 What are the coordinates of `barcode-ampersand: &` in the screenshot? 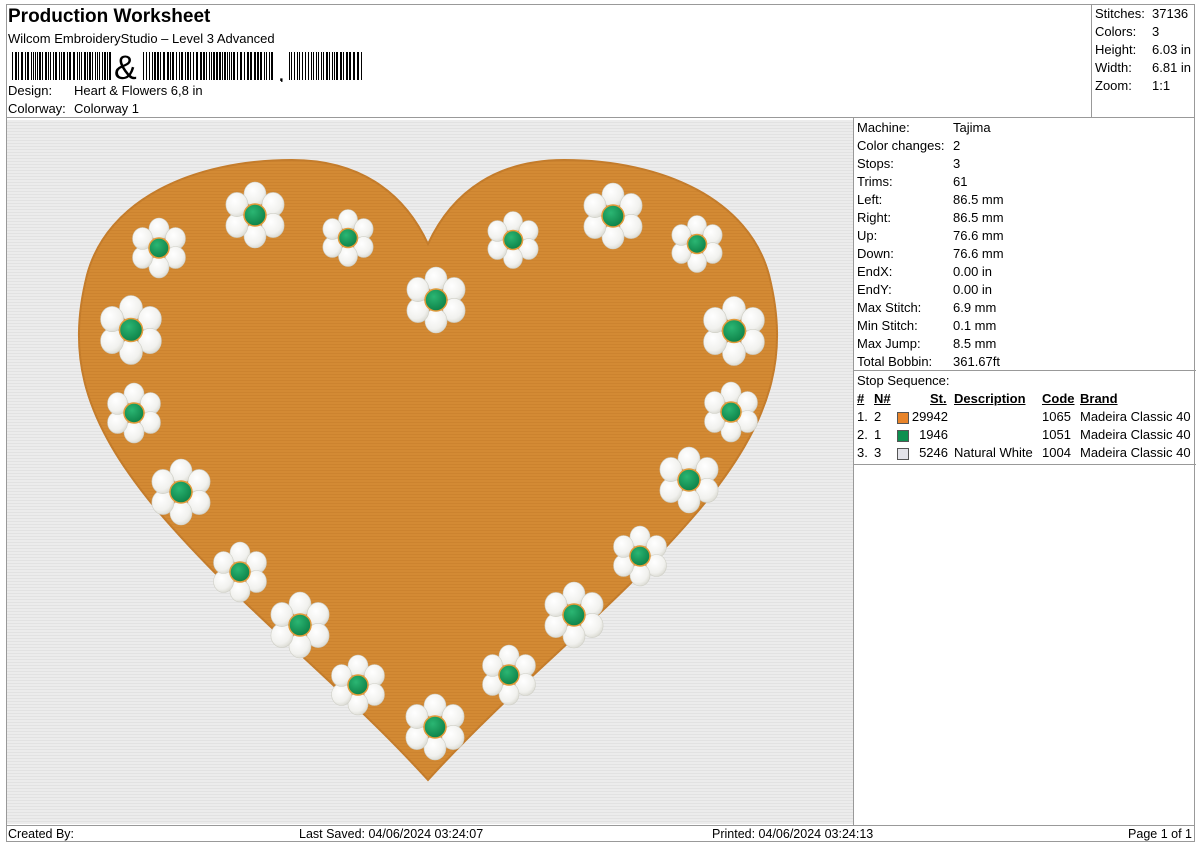 It's located at (125, 66).